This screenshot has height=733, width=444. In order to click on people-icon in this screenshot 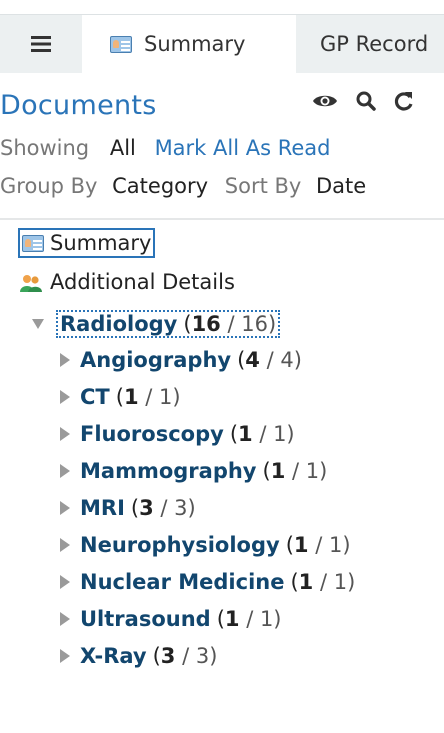, I will do `click(31, 282)`.